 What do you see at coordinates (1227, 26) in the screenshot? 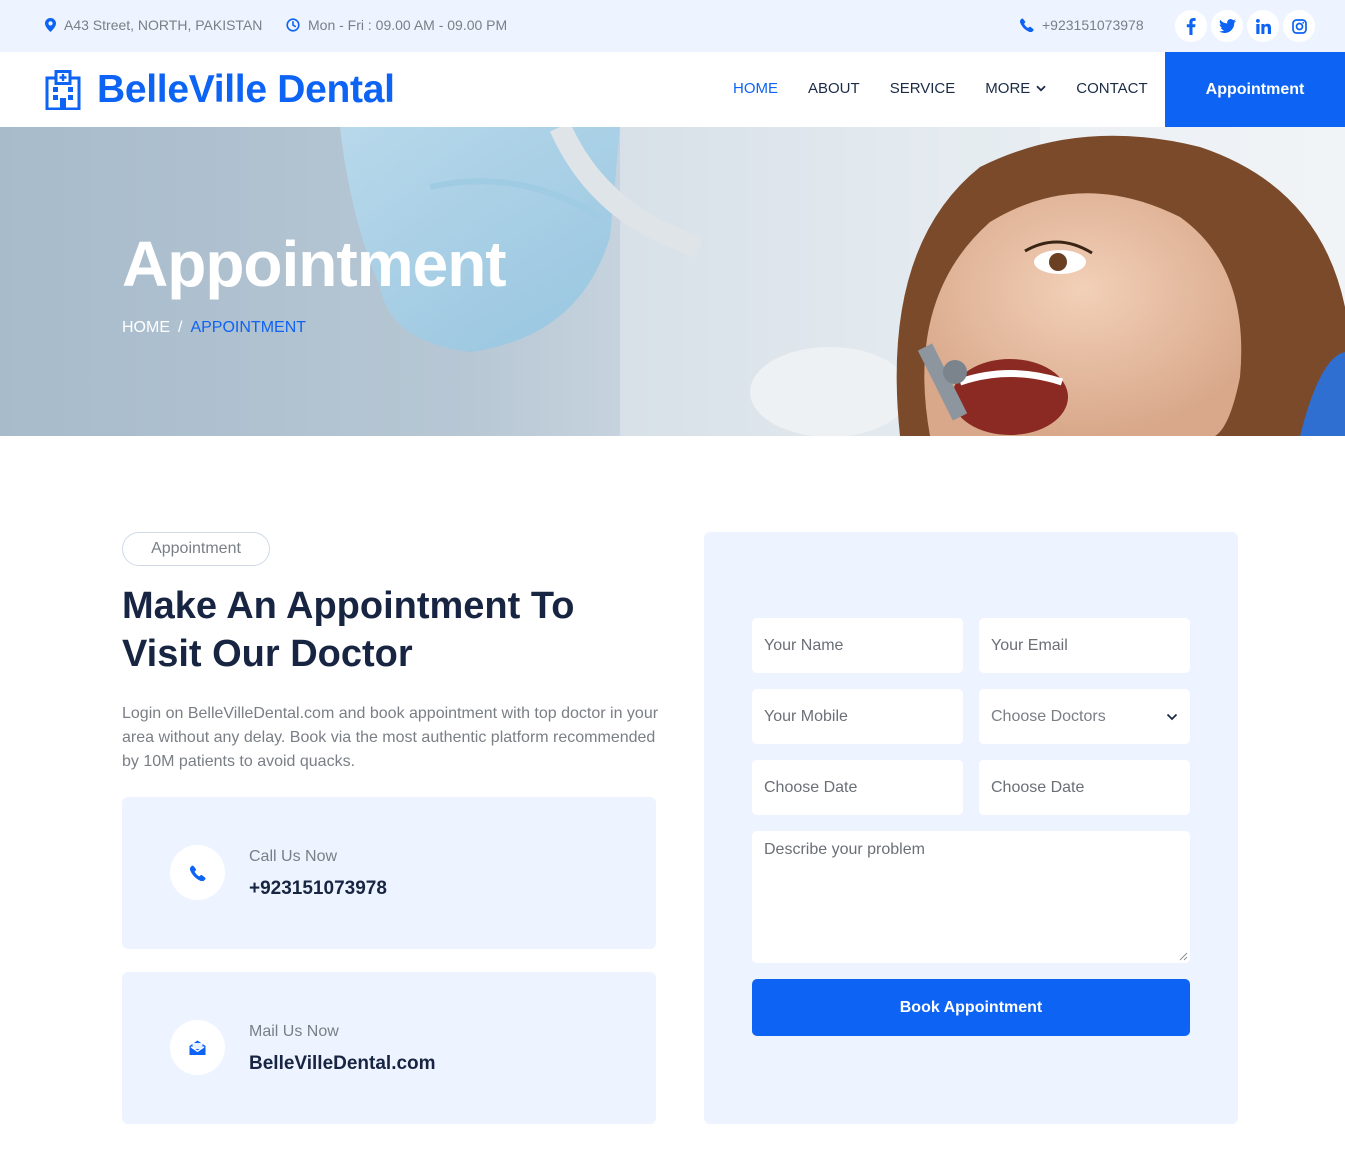
I see `twitter-icon` at bounding box center [1227, 26].